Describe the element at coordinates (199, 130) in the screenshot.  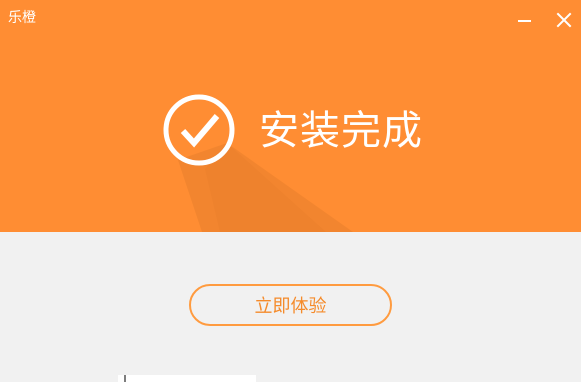
I see `check-circle-icon` at that location.